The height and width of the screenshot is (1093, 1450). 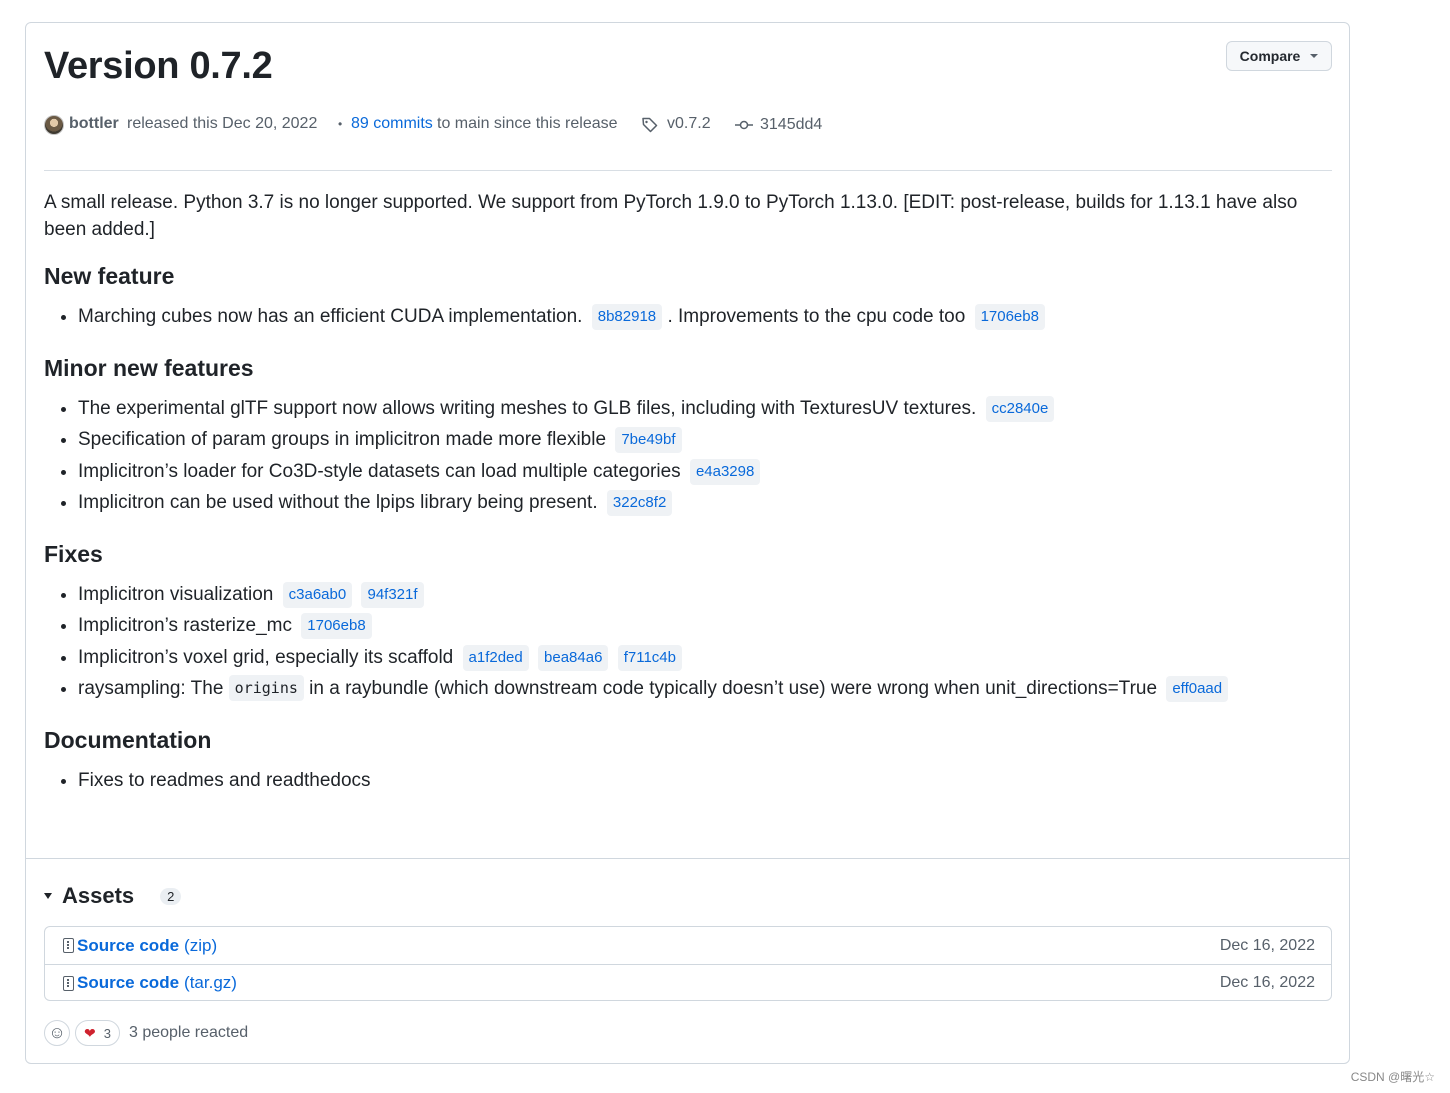 What do you see at coordinates (495, 657) in the screenshot?
I see `commit-sha-link: a1f2ded` at bounding box center [495, 657].